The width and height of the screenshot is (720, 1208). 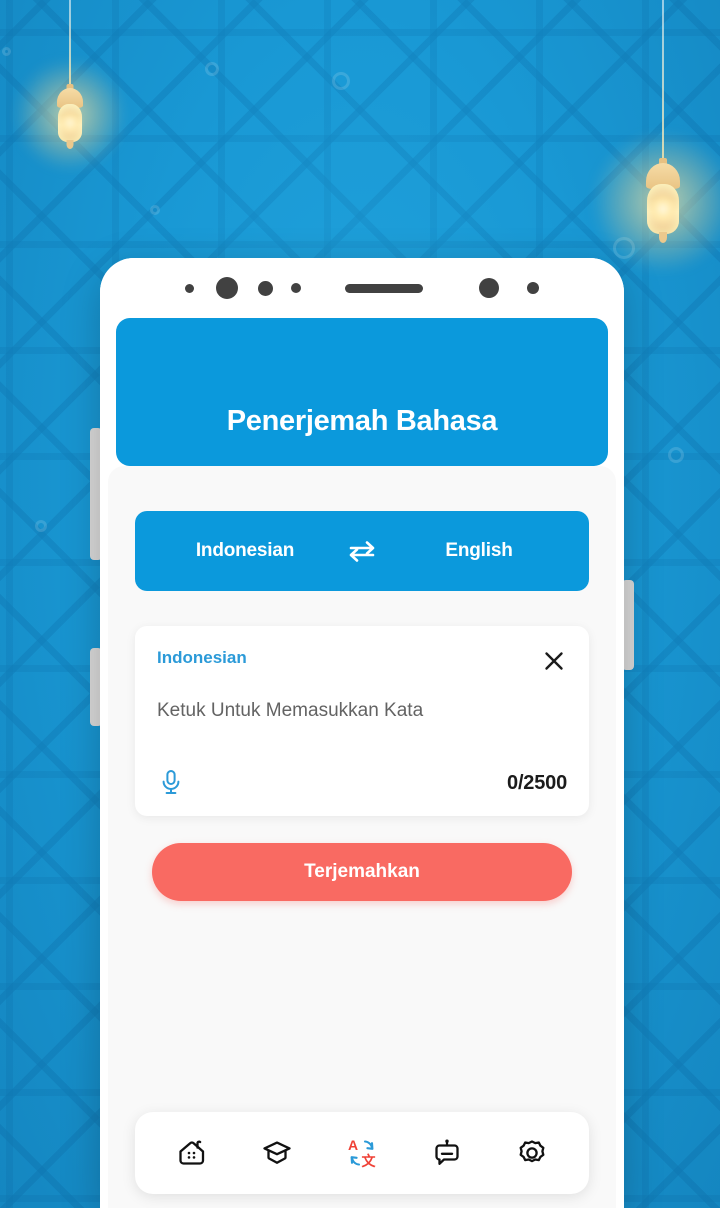 I want to click on voice-input-button, so click(x=171, y=783).